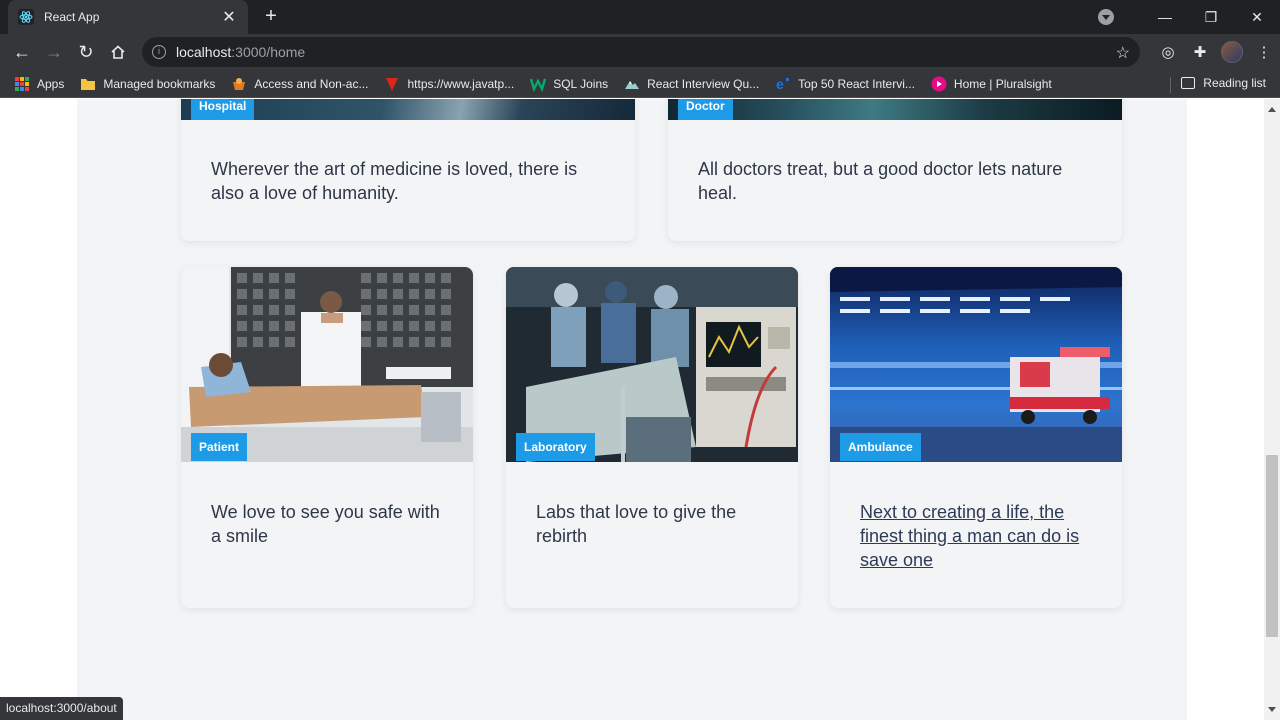  I want to click on vertical-scrollbar, so click(1272, 409).